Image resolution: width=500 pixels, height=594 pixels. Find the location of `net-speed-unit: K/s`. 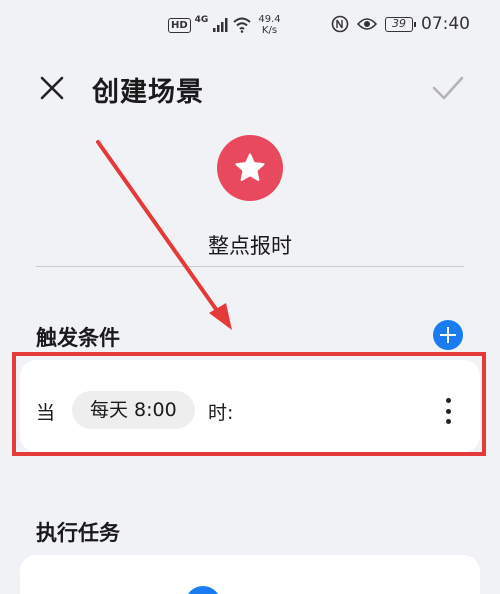

net-speed-unit: K/s is located at coordinates (269, 30).